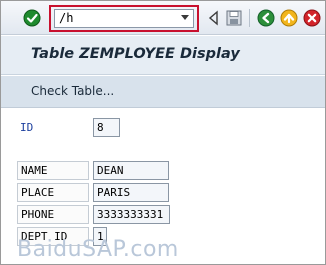  I want to click on page-title: Table ZEMPLOYEE Display, so click(135, 54).